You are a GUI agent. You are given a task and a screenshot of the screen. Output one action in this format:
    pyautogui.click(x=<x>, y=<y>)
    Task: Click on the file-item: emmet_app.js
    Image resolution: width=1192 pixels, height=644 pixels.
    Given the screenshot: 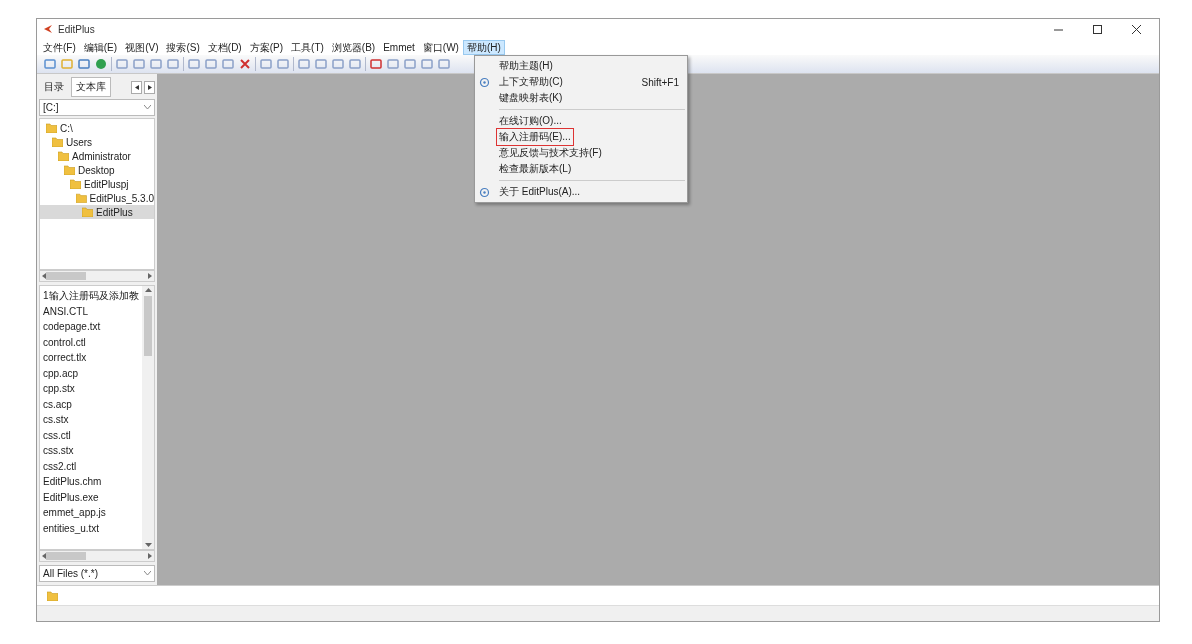 What is the action you would take?
    pyautogui.click(x=92, y=513)
    